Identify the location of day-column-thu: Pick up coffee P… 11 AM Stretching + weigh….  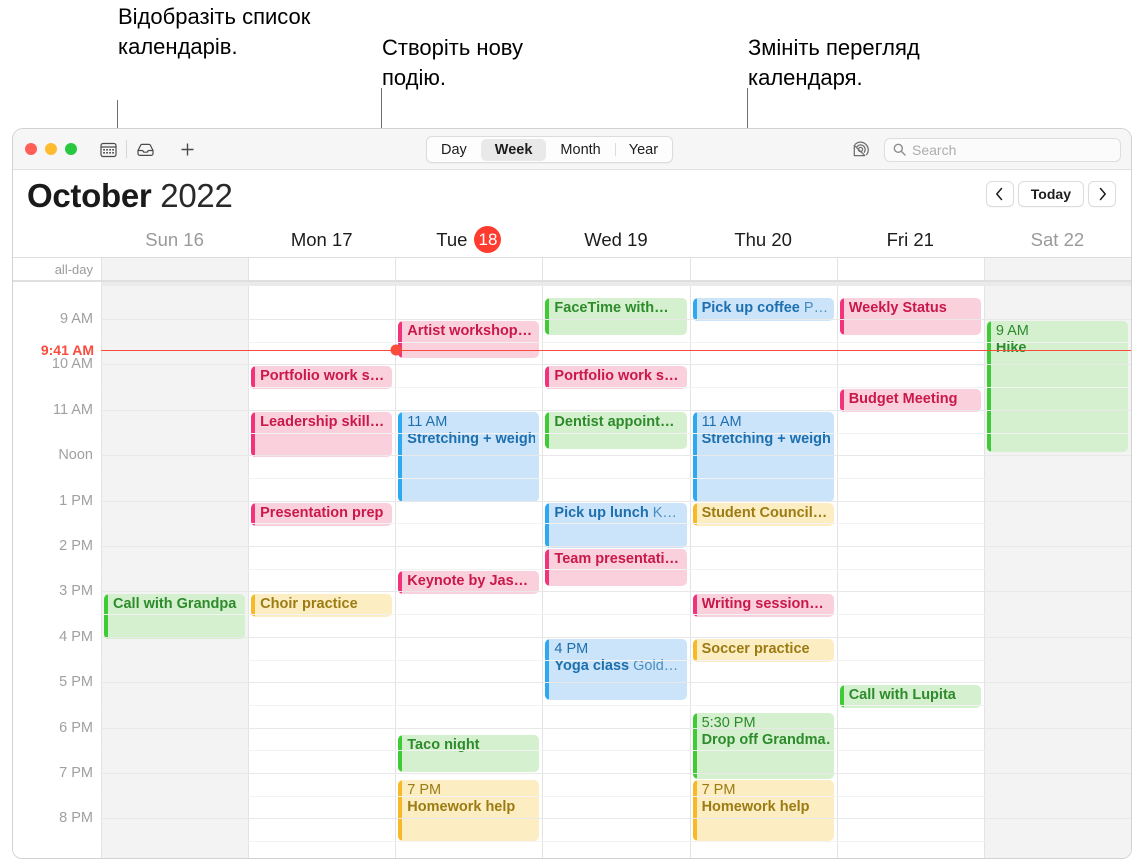
(763, 570).